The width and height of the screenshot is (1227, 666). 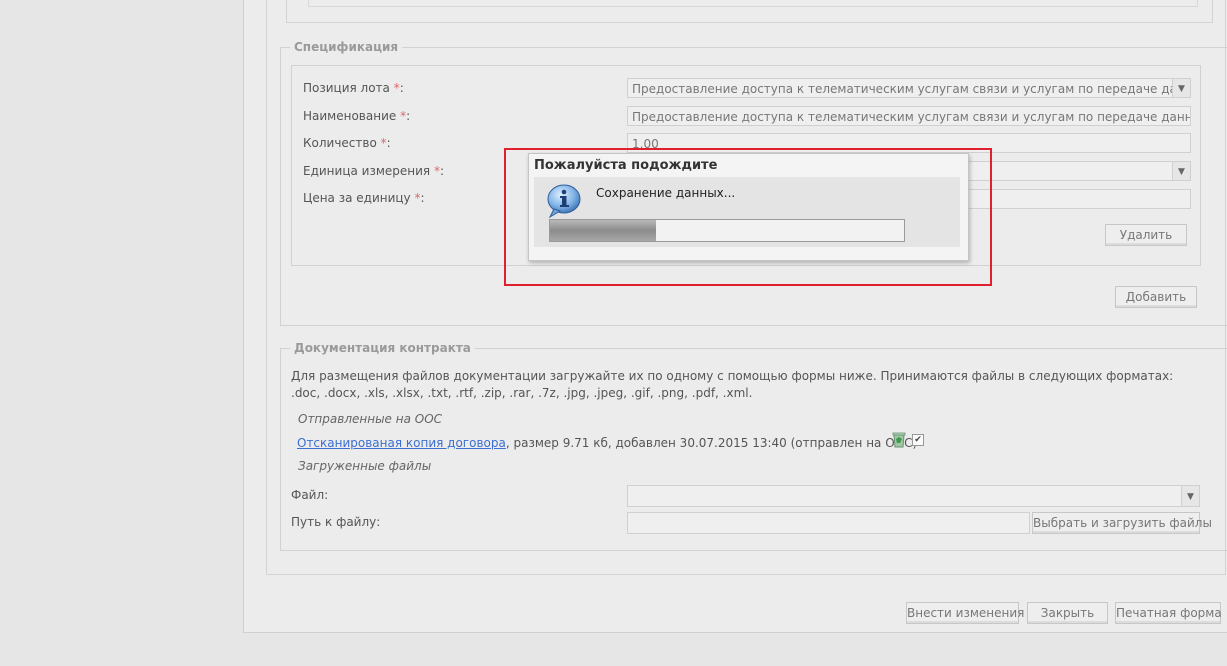 What do you see at coordinates (753, 3) in the screenshot?
I see `top-fieldset-inner-remnant` at bounding box center [753, 3].